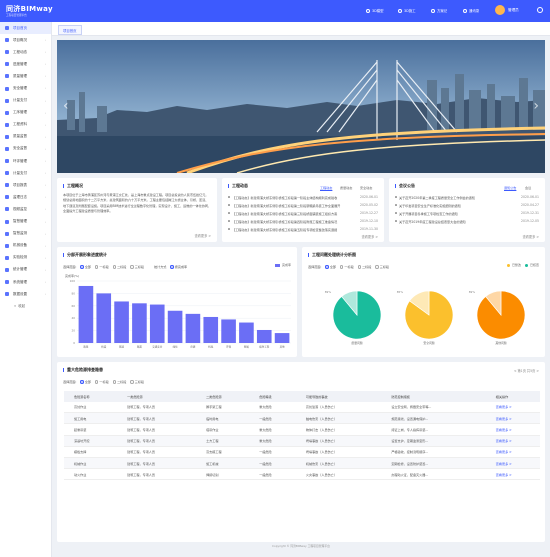 Image resolution: width=550 pixels, height=557 pixels. What do you see at coordinates (25, 234) in the screenshot?
I see `sidebar-item-monitoring: 智慧监测 ›` at bounding box center [25, 234].